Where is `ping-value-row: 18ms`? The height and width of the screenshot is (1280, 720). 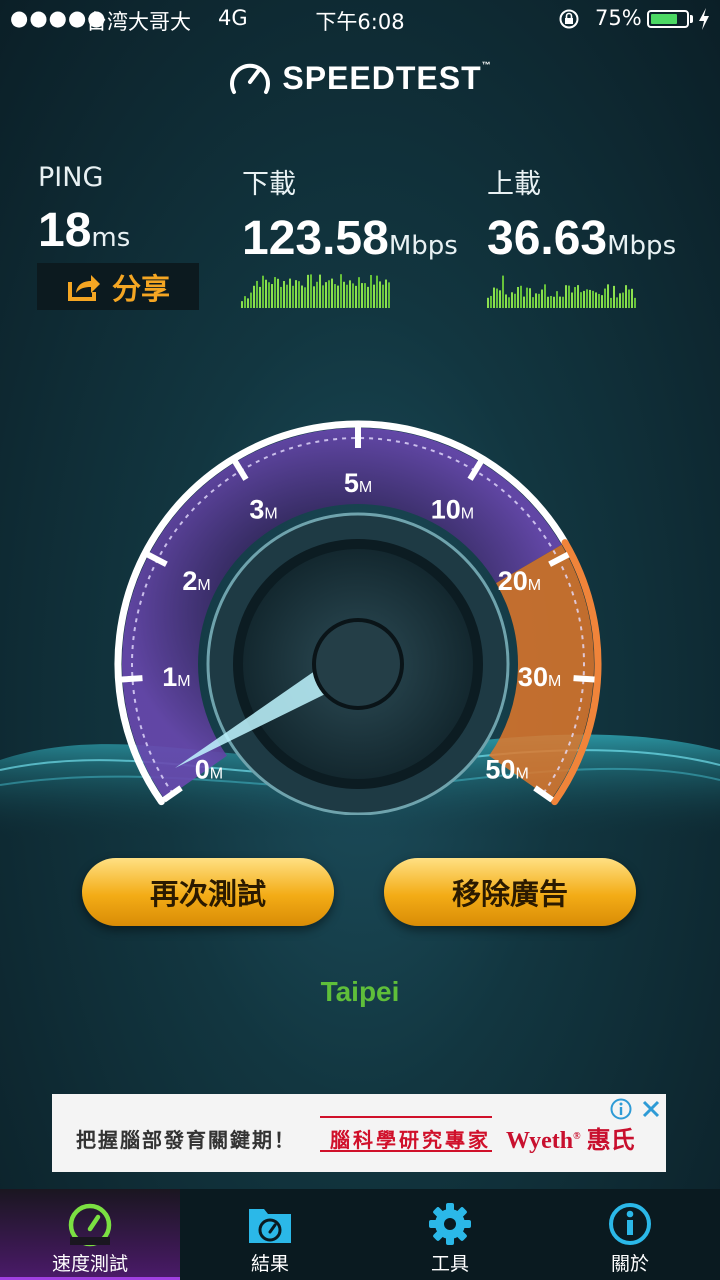 ping-value-row: 18ms is located at coordinates (84, 230).